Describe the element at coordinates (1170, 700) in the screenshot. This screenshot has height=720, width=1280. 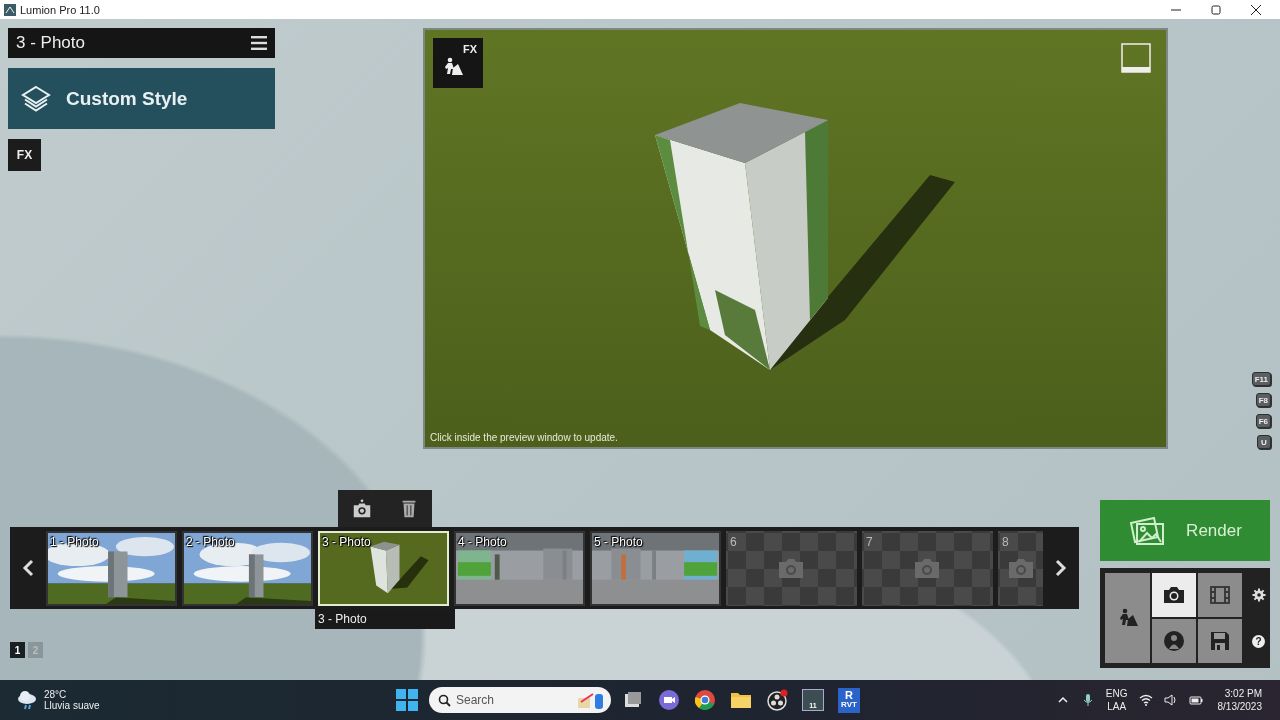
I see `speaker-icon` at that location.